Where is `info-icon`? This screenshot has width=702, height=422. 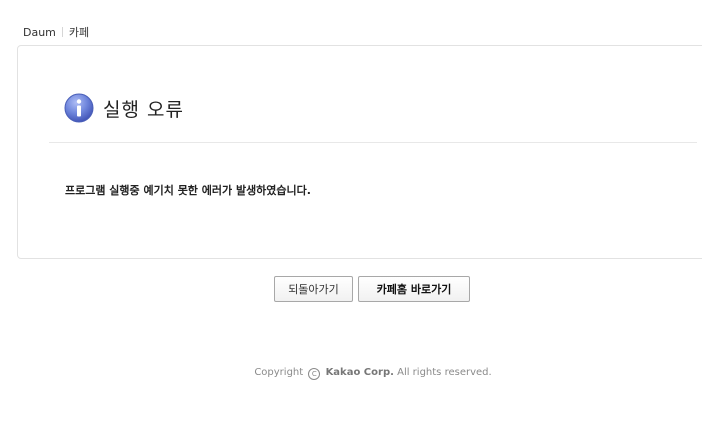 info-icon is located at coordinates (79, 108).